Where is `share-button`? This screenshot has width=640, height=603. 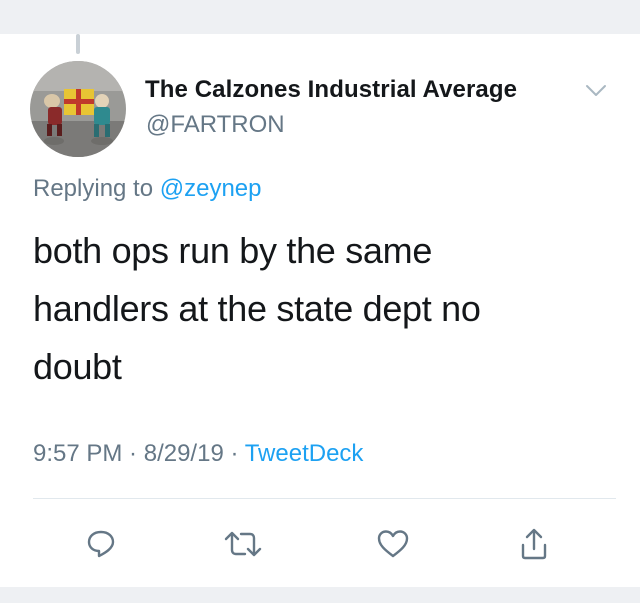 share-button is located at coordinates (534, 544).